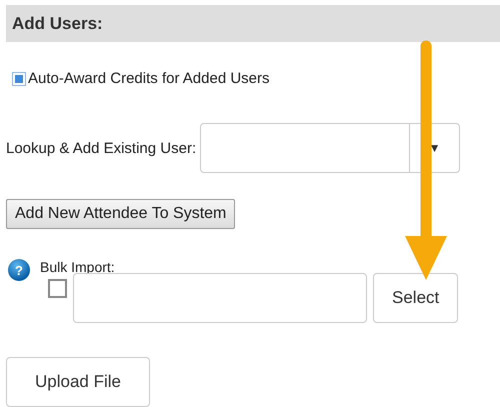  Describe the element at coordinates (415, 298) in the screenshot. I see `select-button: Select` at that location.